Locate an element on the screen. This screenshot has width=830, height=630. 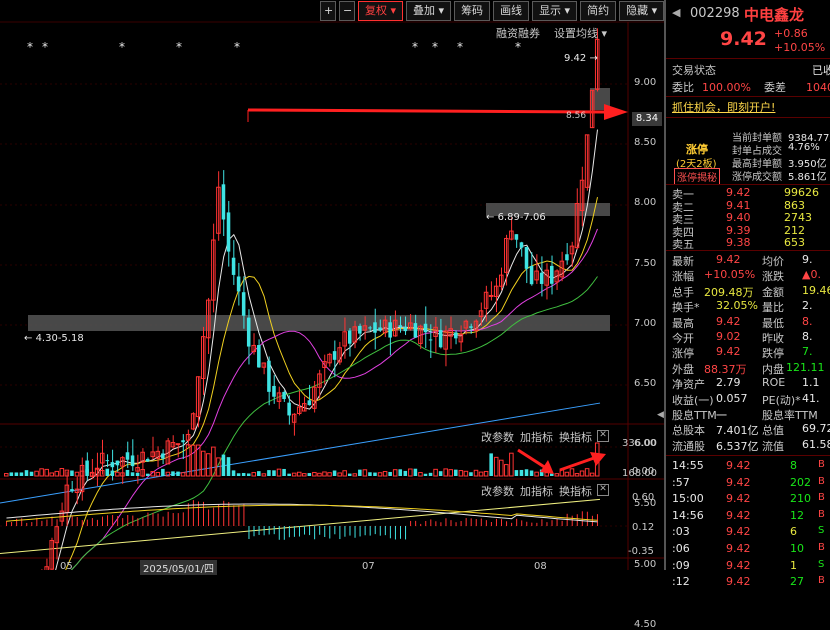
macd-huanzhibiao-button: 换指标 is located at coordinates (575, 491).